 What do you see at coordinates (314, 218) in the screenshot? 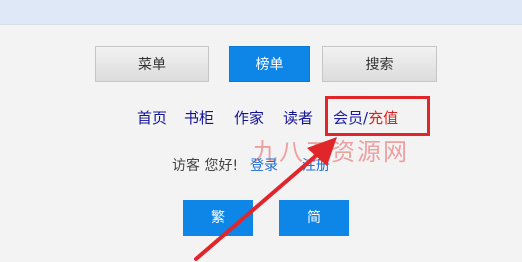
I see `simplified-chinese-button: 简` at bounding box center [314, 218].